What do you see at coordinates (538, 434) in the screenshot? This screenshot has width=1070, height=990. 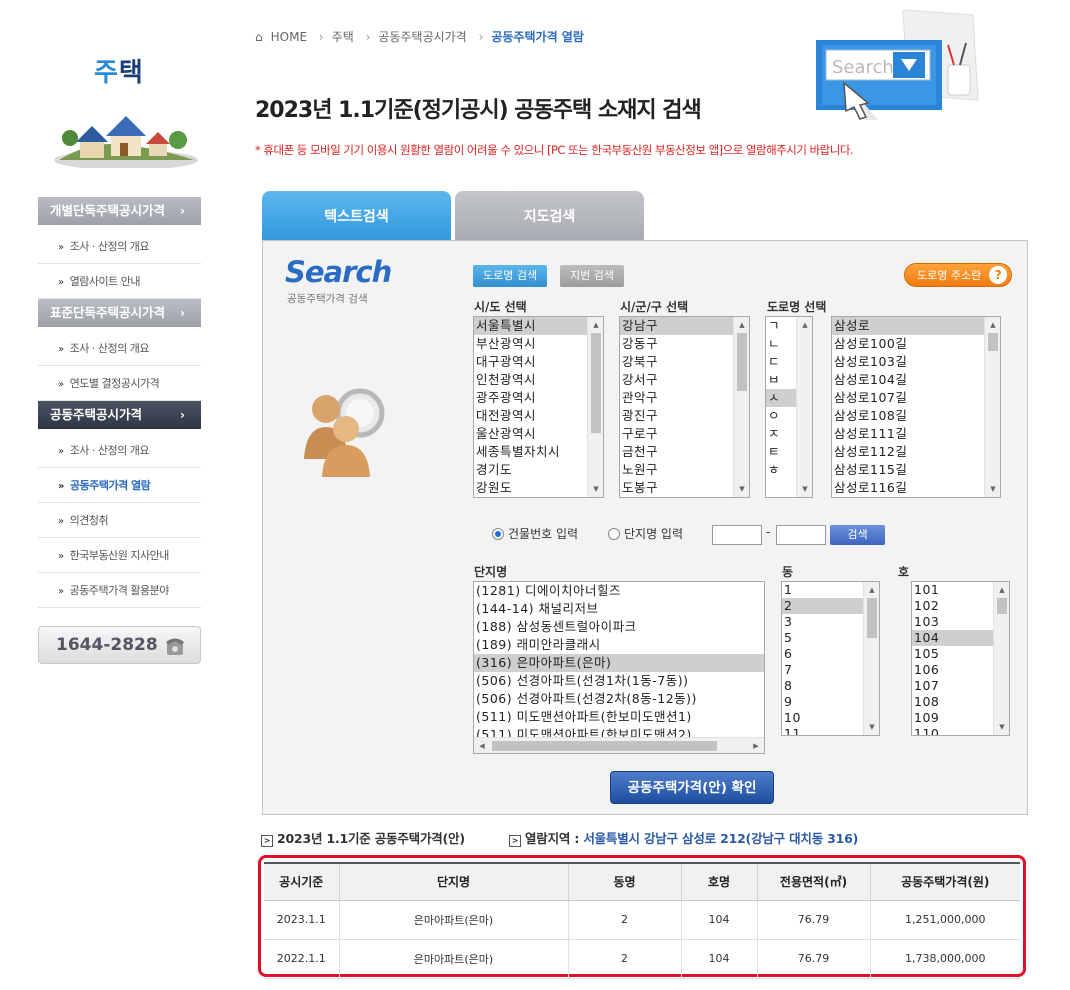 I see `list-item: 울산광역시` at bounding box center [538, 434].